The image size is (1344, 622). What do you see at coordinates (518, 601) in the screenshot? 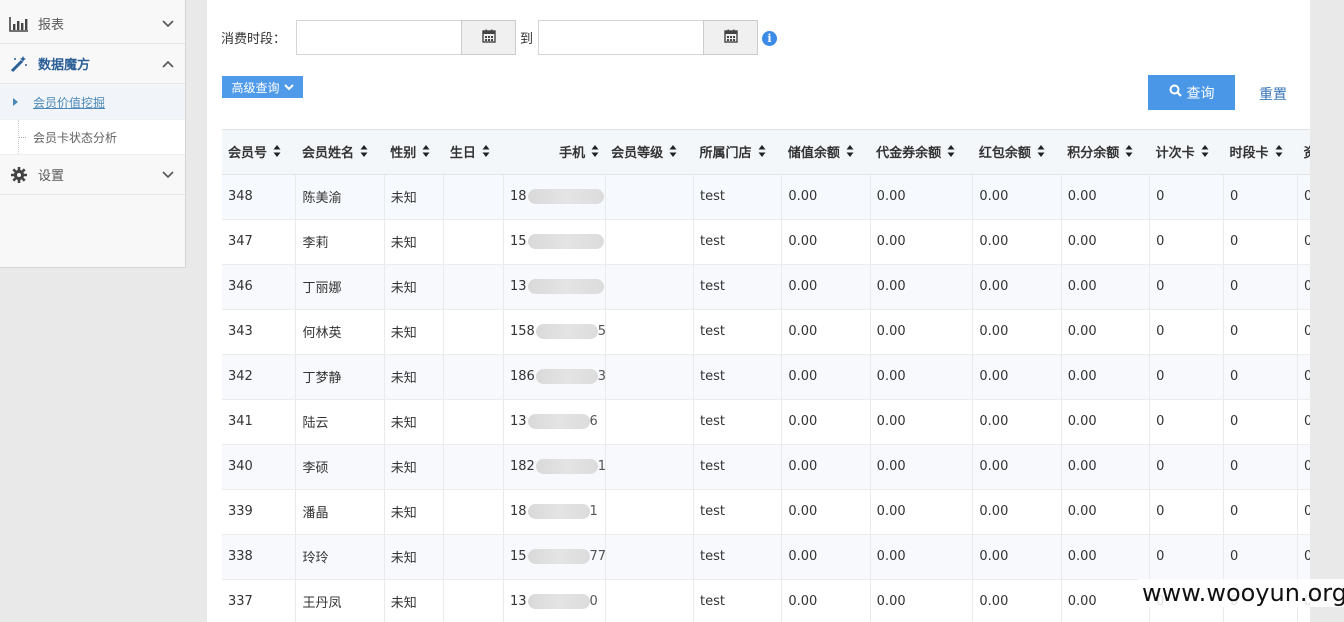
I see `phone-prefix: 13` at bounding box center [518, 601].